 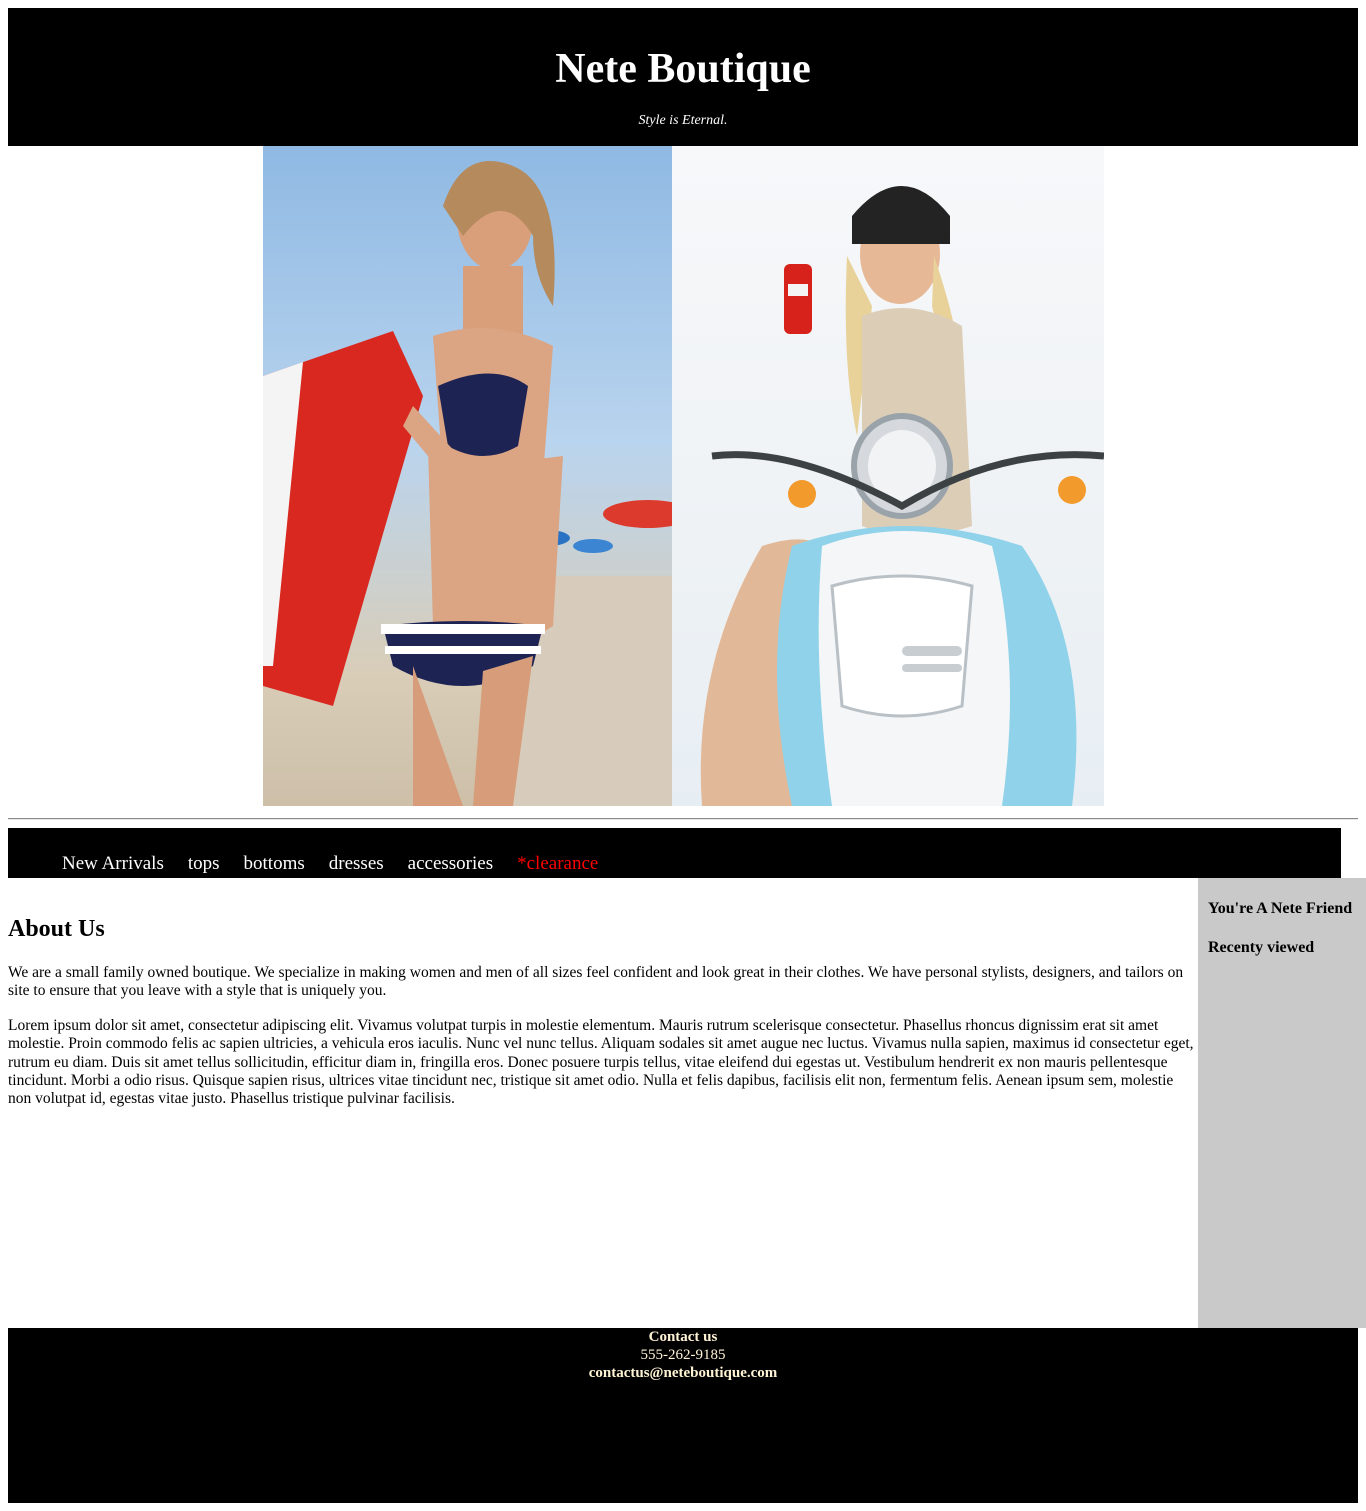 What do you see at coordinates (902, 496) in the screenshot?
I see `scooter-photo-art` at bounding box center [902, 496].